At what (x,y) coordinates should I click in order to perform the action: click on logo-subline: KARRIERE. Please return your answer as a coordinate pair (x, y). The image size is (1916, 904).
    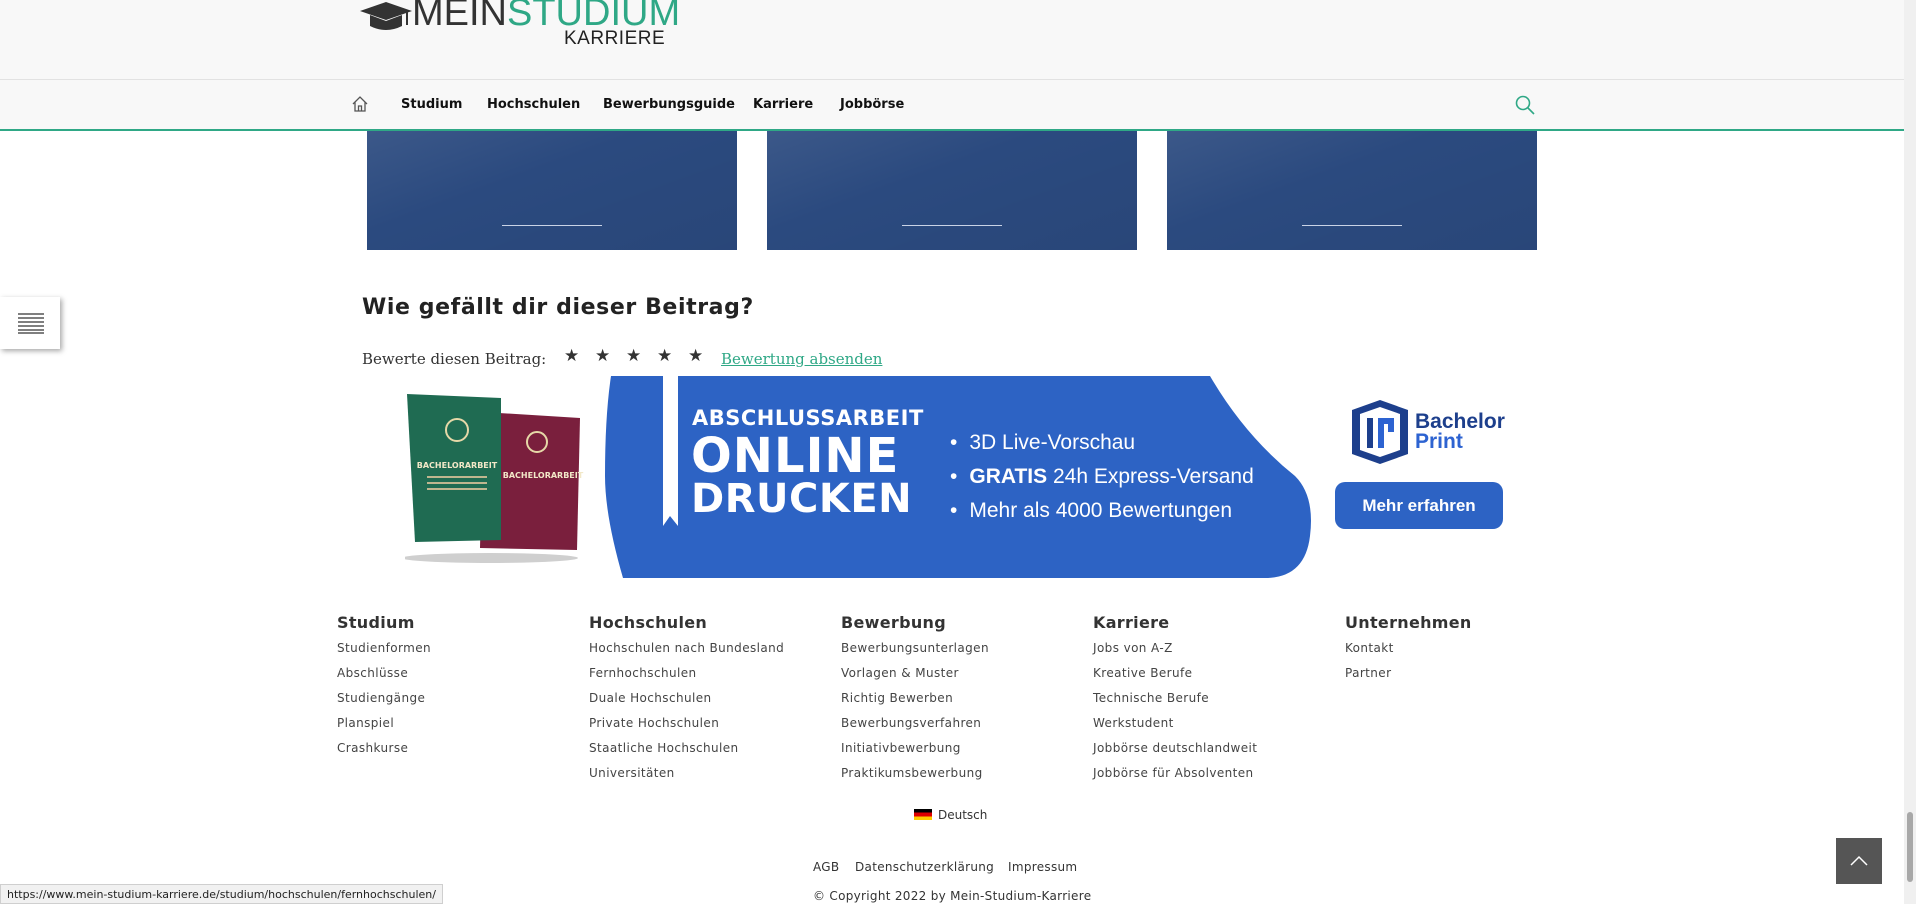
    Looking at the image, I should click on (615, 38).